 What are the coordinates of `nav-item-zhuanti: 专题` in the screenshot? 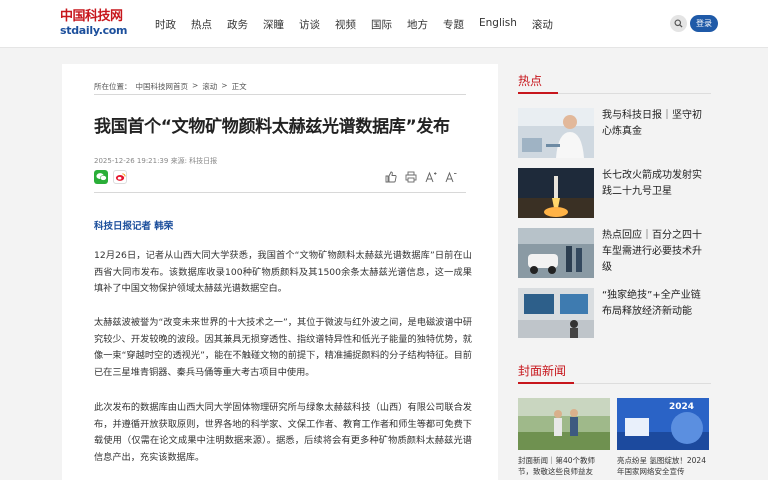 It's located at (453, 24).